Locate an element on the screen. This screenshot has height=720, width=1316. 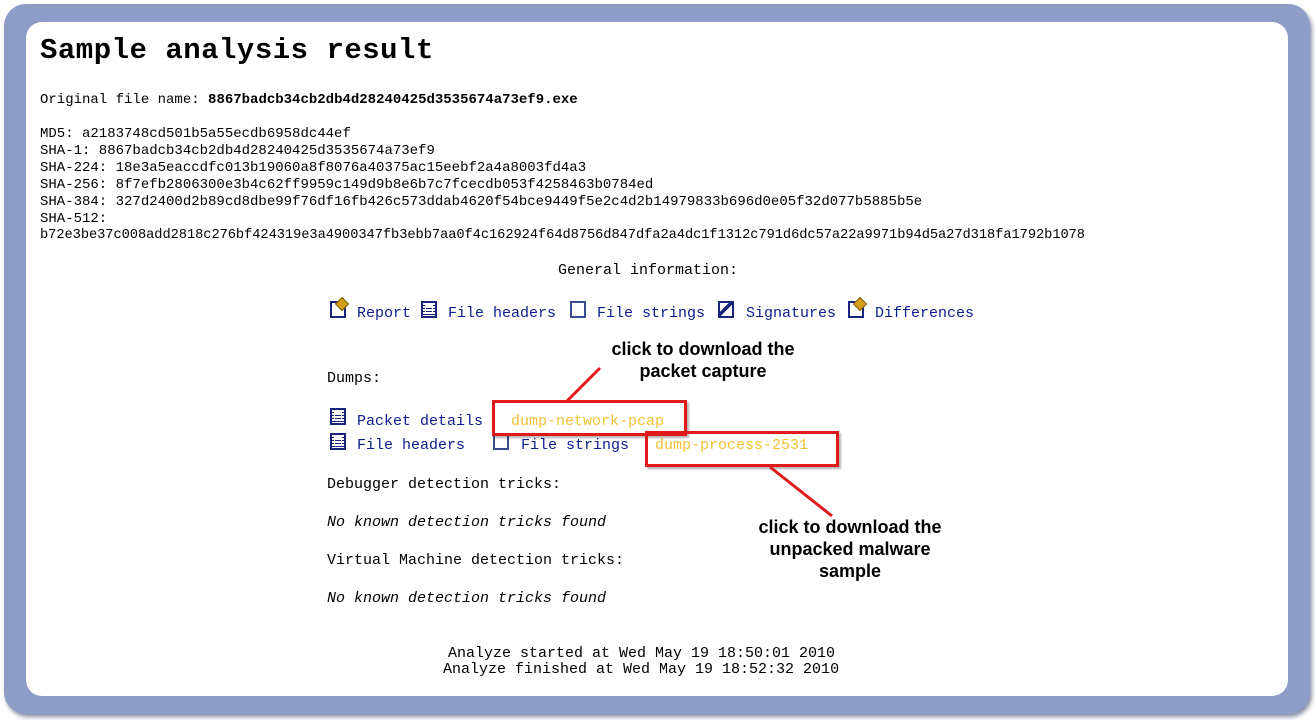
pcap-callout-line-2: packet capture is located at coordinates (703, 371).